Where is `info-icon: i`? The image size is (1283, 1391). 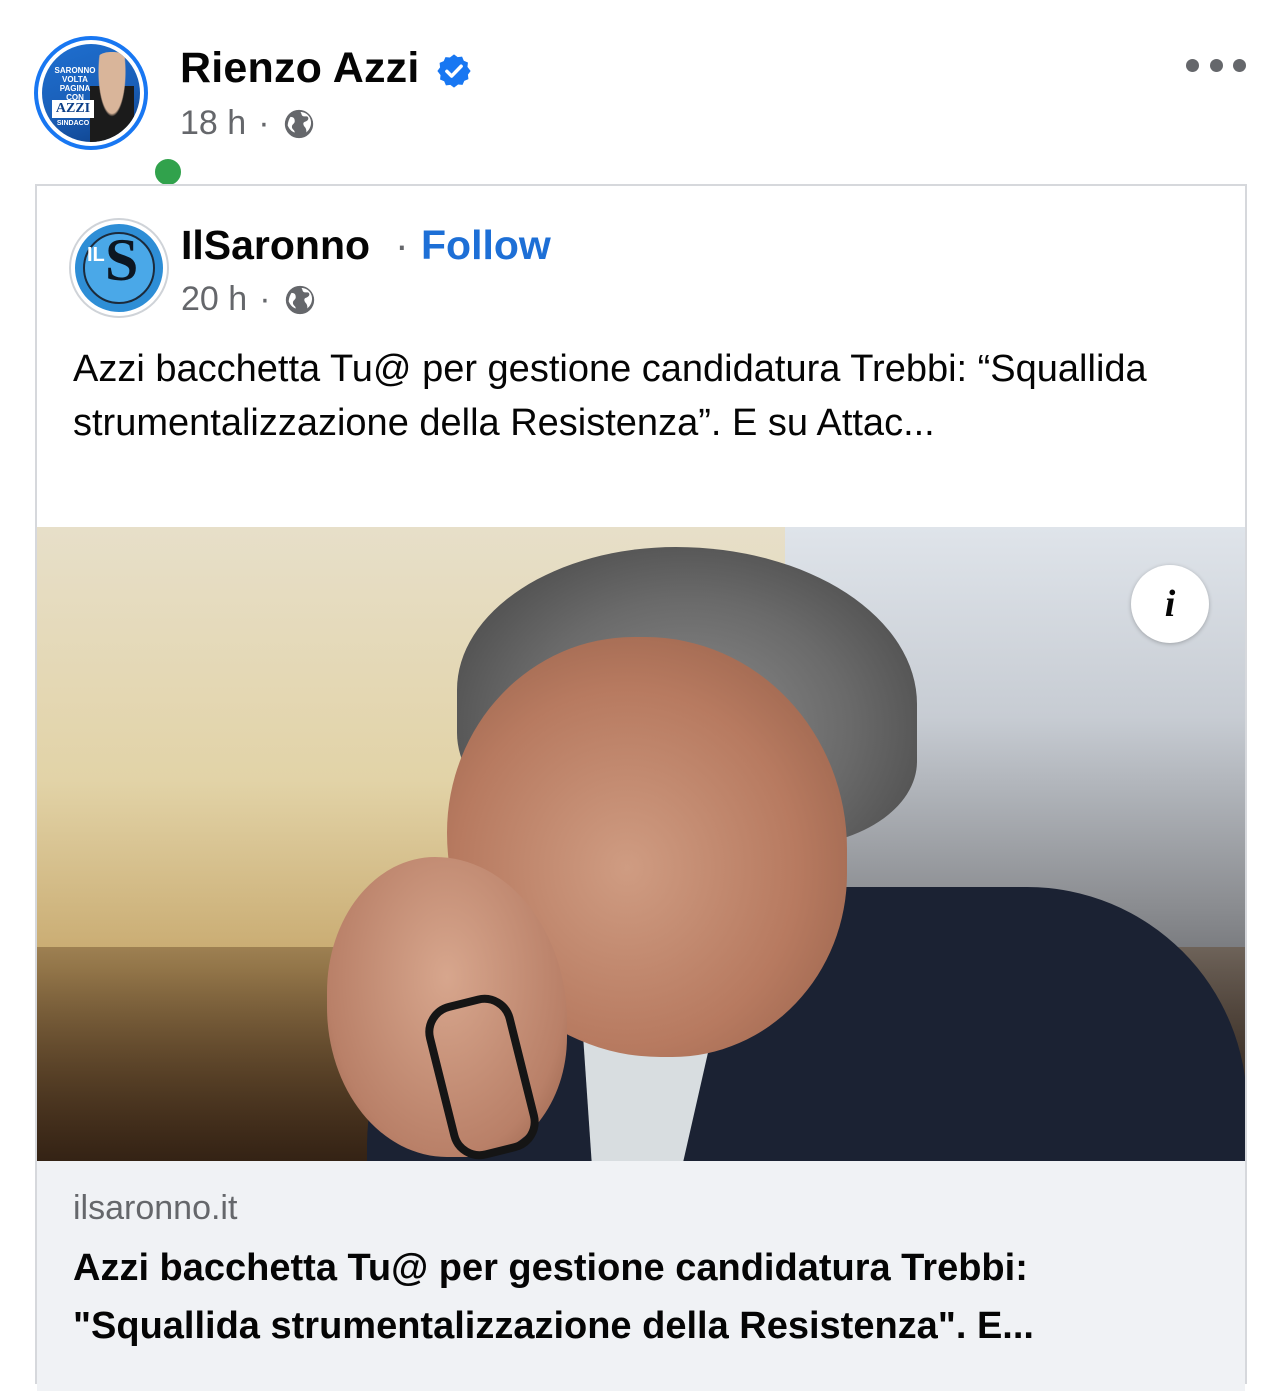 info-icon: i is located at coordinates (1170, 604).